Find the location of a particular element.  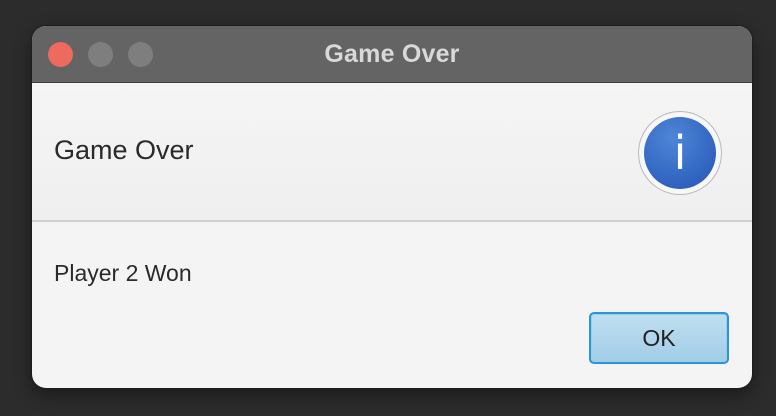

window-title: Game Over is located at coordinates (392, 54).